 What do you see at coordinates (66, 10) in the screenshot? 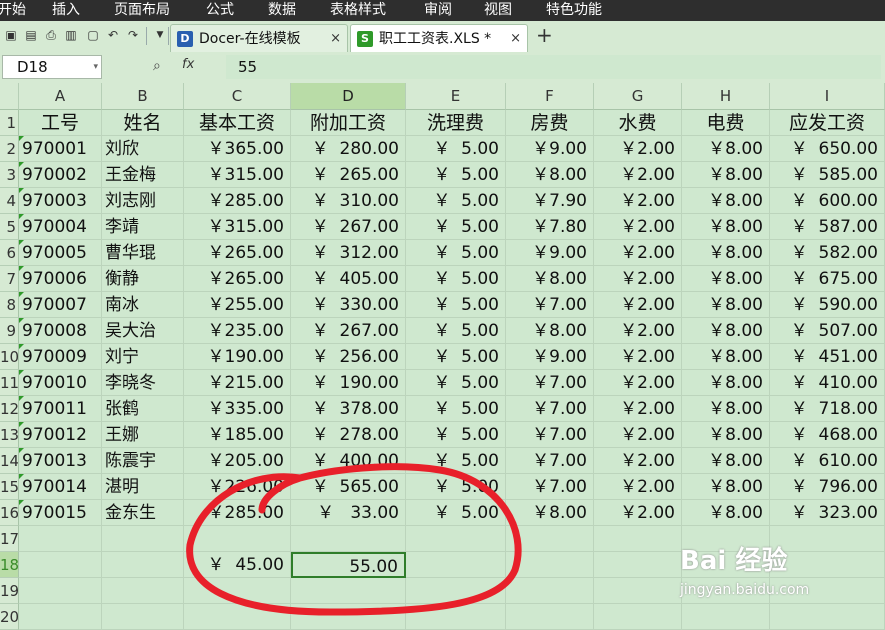
I see `menu-item: 插入` at bounding box center [66, 10].